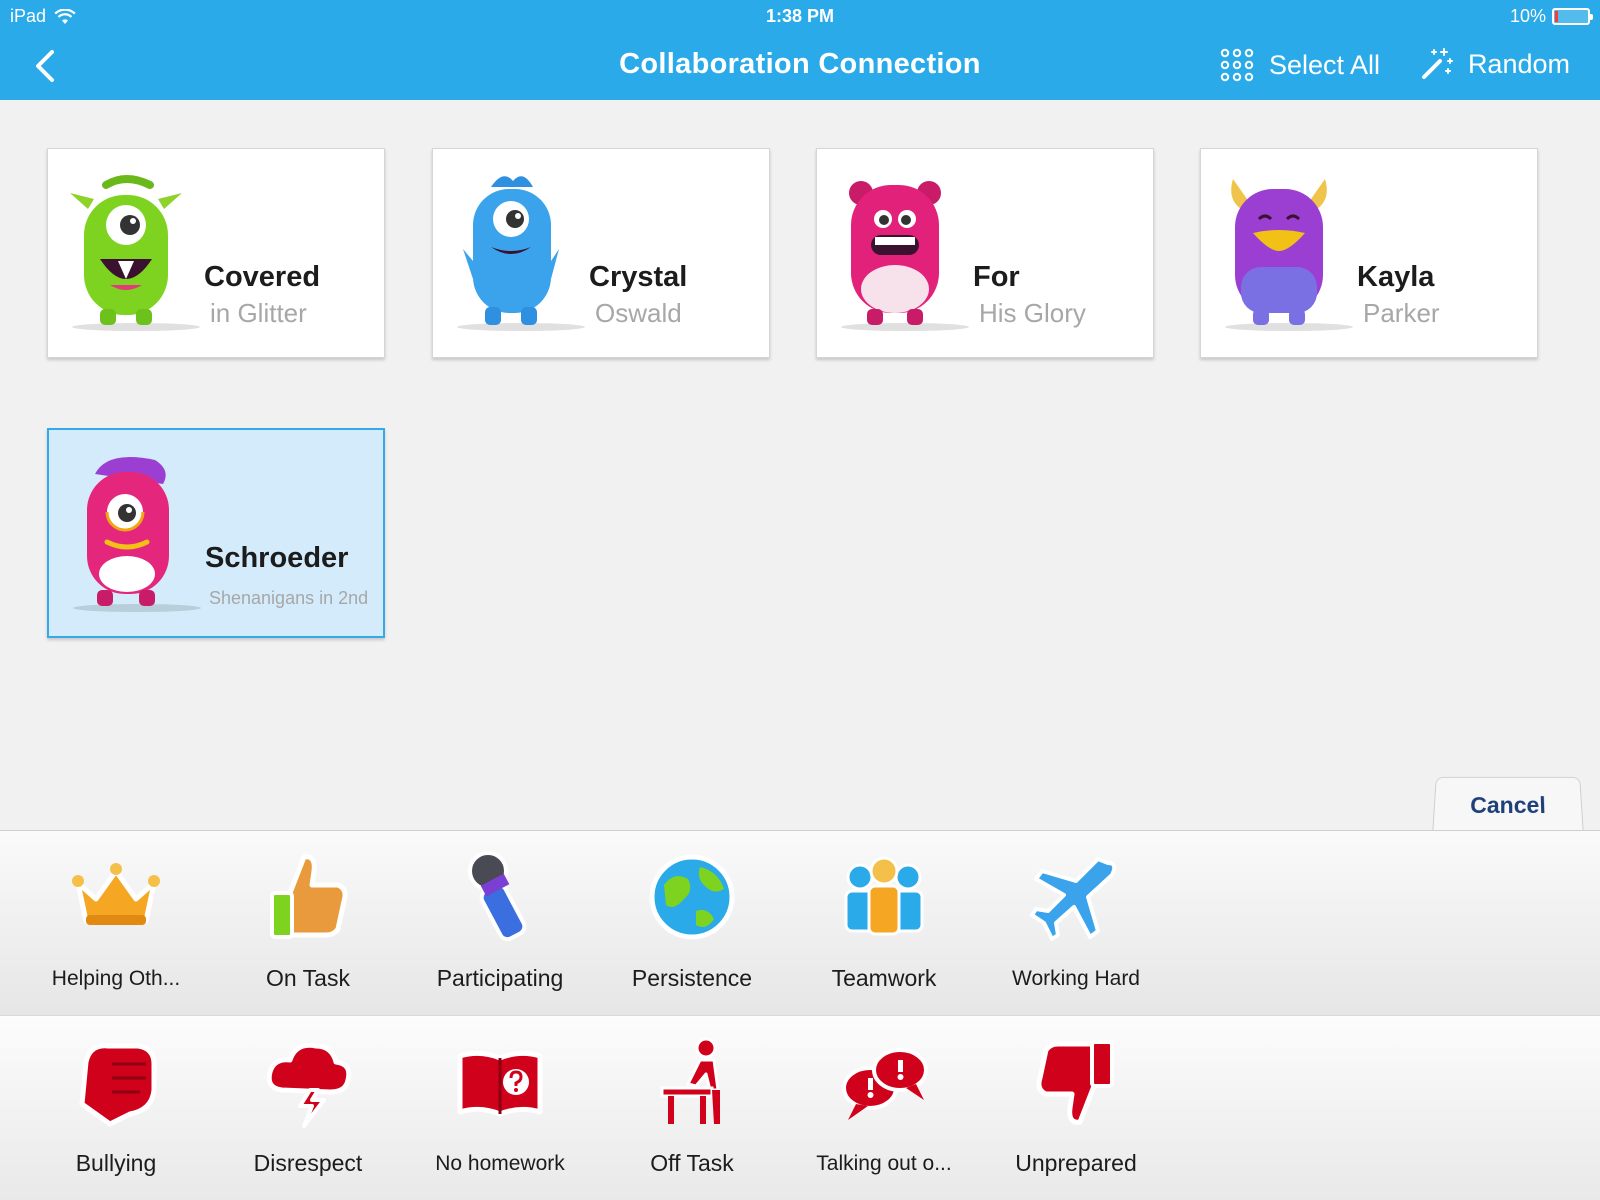  Describe the element at coordinates (1075, 1082) in the screenshot. I see `thumbs-down-icon` at that location.